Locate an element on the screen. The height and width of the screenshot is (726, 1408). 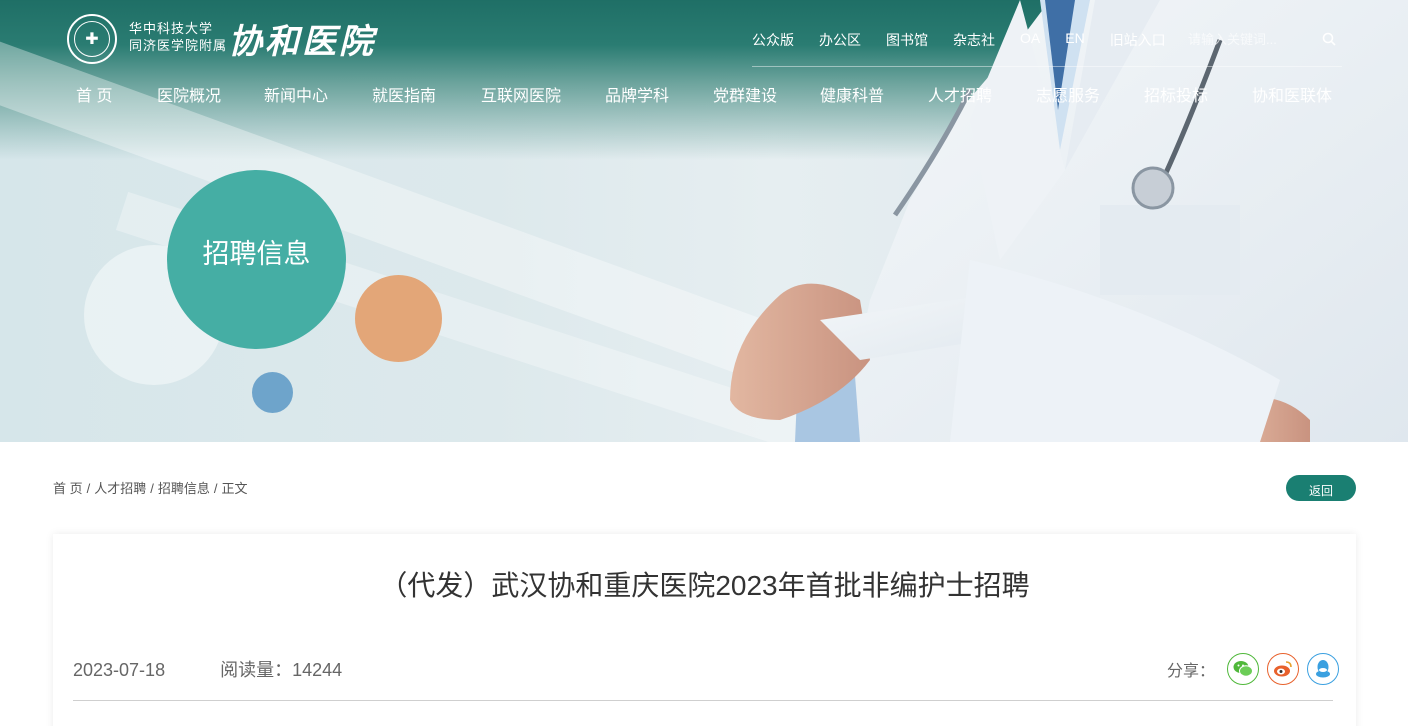
share-bar: 分享： is located at coordinates (1257, 669).